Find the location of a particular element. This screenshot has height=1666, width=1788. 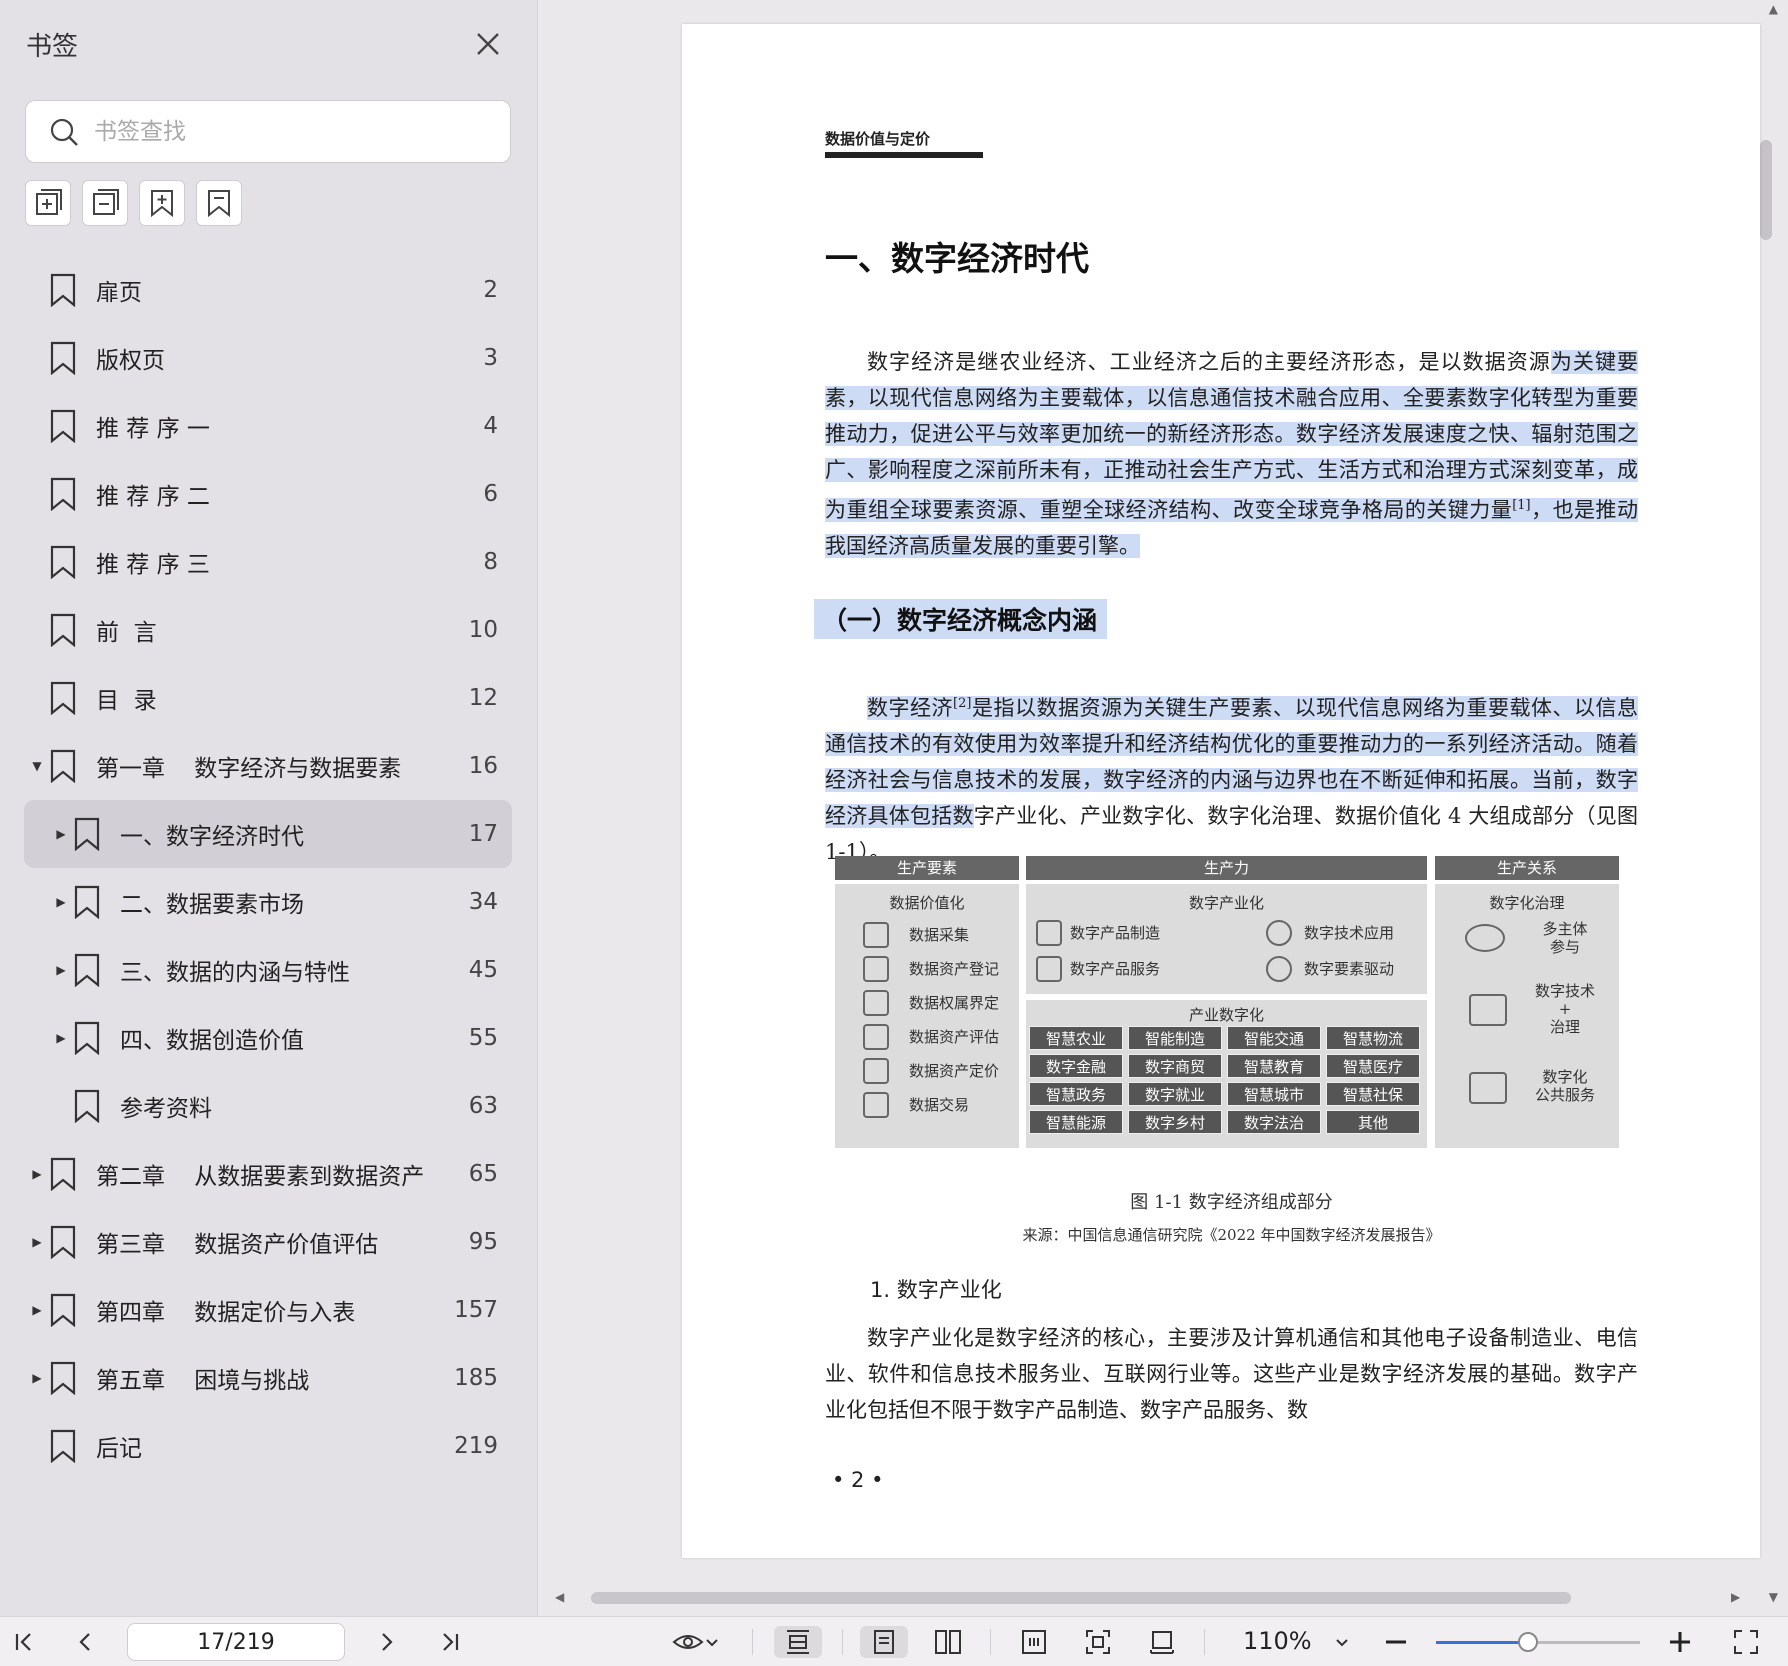

bookmark-item: ▶ 三、数据的内涵与特性 45 is located at coordinates (269, 970).